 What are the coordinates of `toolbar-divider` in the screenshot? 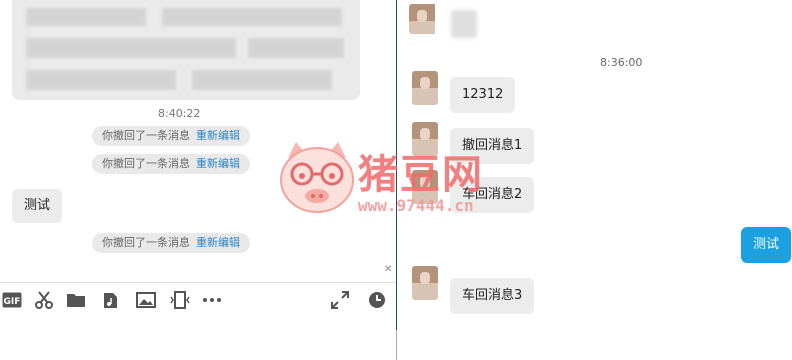 It's located at (198, 282).